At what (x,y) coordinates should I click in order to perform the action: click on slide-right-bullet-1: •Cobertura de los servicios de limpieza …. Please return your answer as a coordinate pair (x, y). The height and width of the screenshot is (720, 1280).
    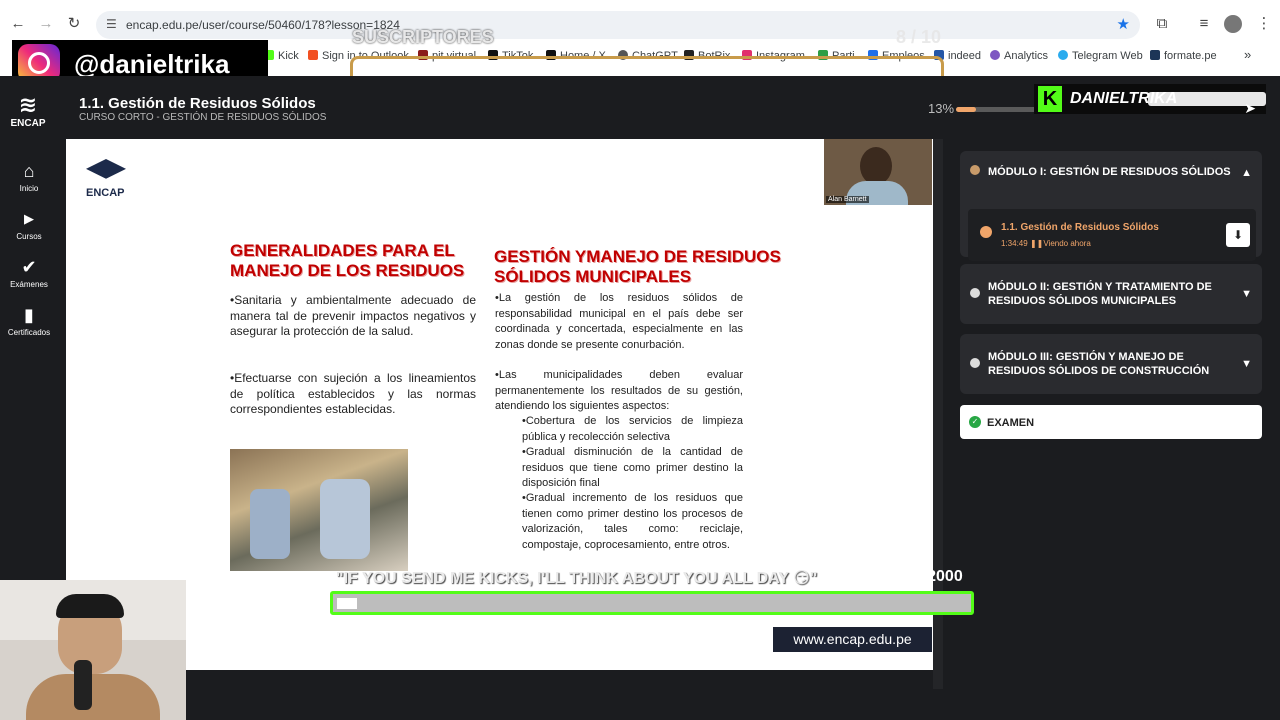
    Looking at the image, I should click on (632, 429).